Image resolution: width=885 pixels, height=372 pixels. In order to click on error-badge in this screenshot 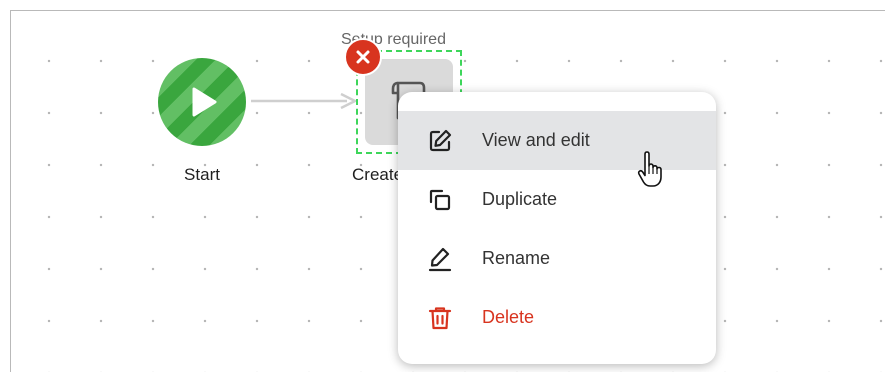, I will do `click(363, 57)`.